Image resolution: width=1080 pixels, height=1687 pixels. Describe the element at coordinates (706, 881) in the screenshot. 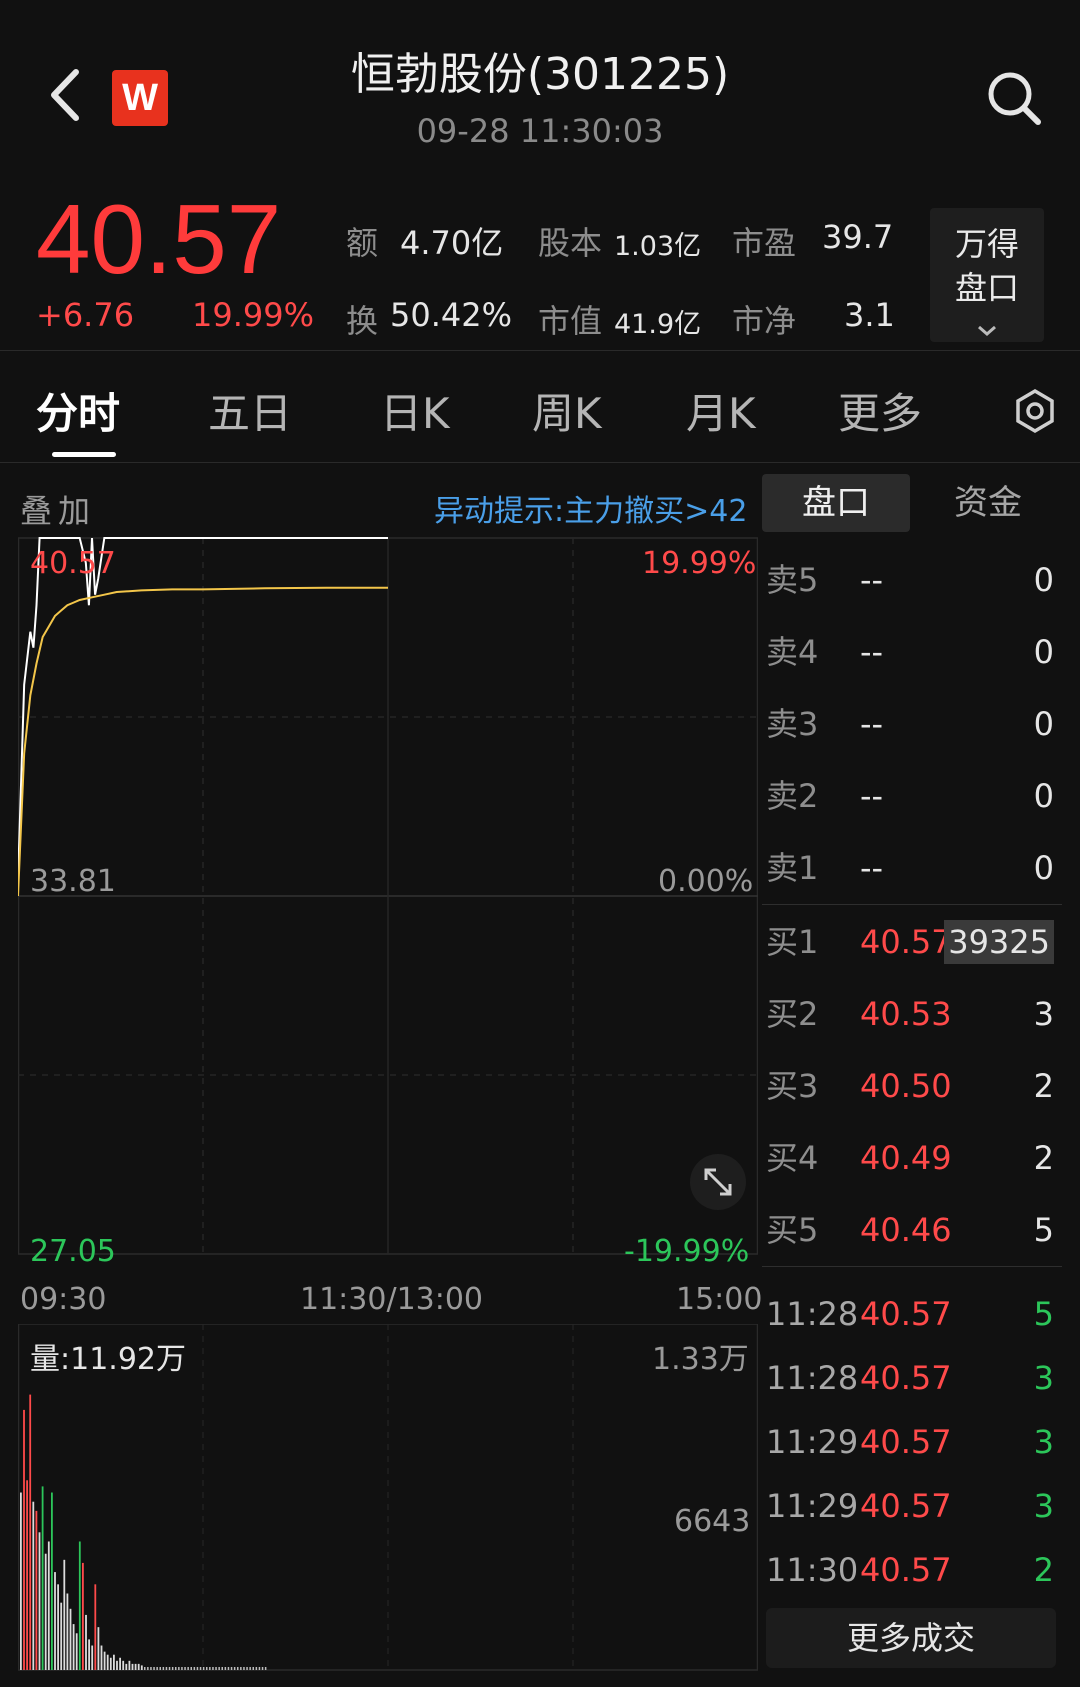

I see `pct-mid-label: 0.00%` at that location.